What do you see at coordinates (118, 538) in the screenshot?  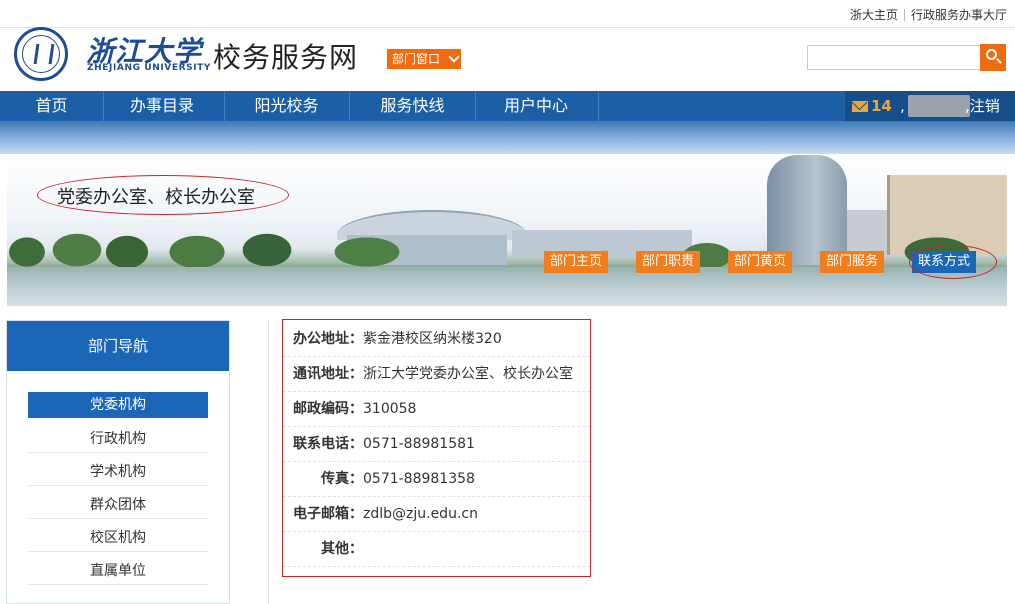 I see `sidebar-item-campus-orgs: 校区机构` at bounding box center [118, 538].